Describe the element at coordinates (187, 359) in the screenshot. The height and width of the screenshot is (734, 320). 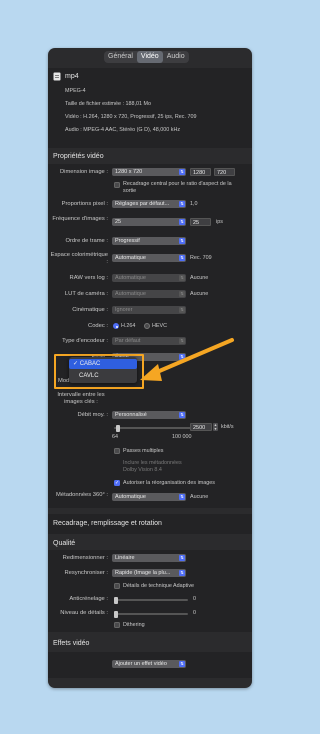
I see `pointer-arrow-icon` at that location.